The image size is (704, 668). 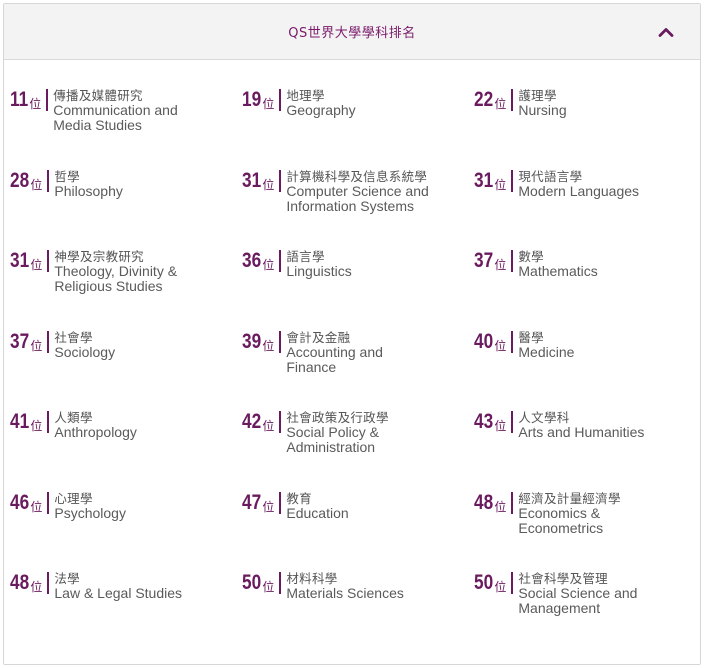 I want to click on rank-badge: 28 位, so click(x=26, y=180).